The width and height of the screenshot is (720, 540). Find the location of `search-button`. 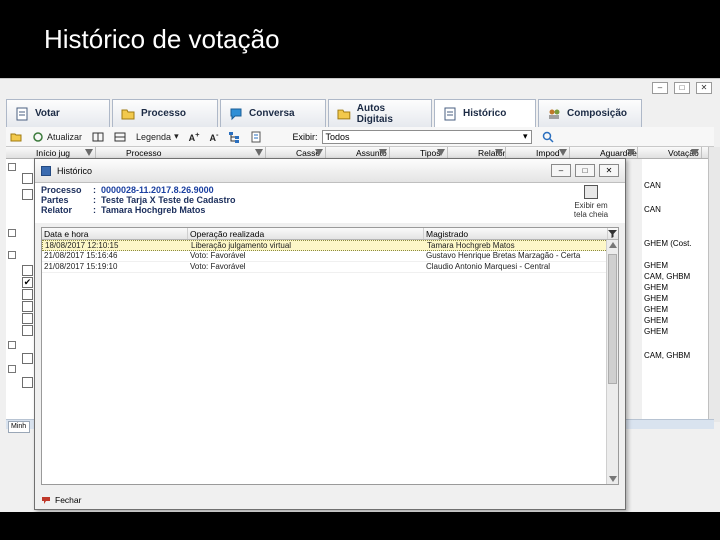

search-button is located at coordinates (548, 137).